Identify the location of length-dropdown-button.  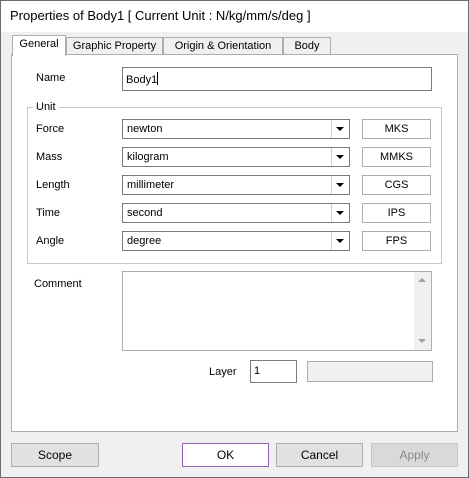
(340, 185).